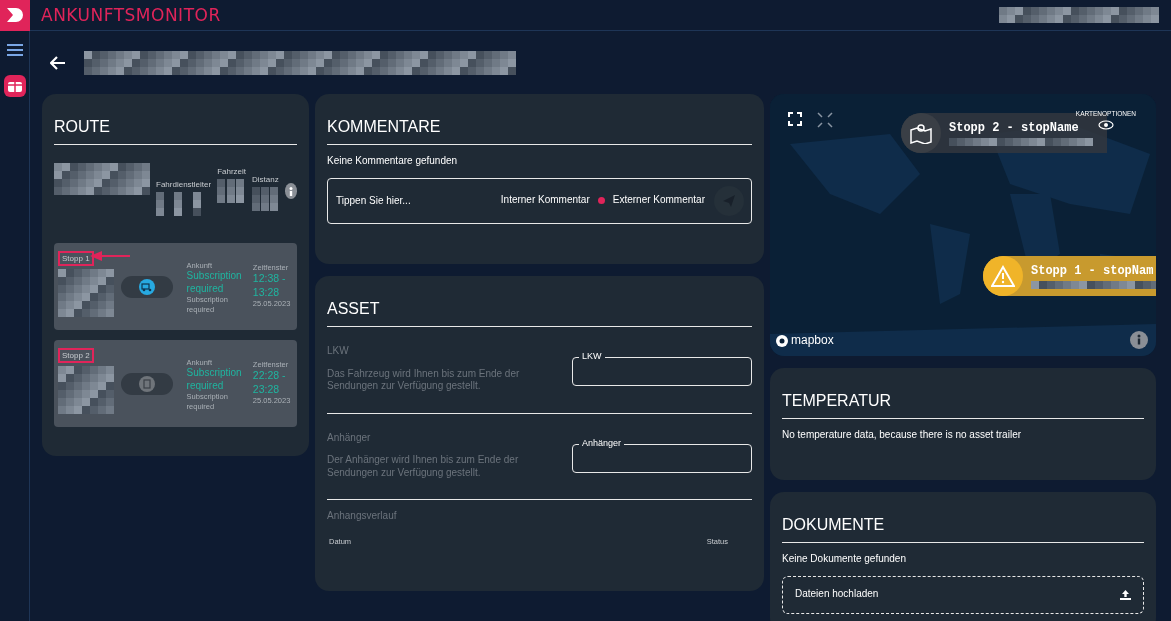  I want to click on stop-label: Stopp 2, so click(76, 355).